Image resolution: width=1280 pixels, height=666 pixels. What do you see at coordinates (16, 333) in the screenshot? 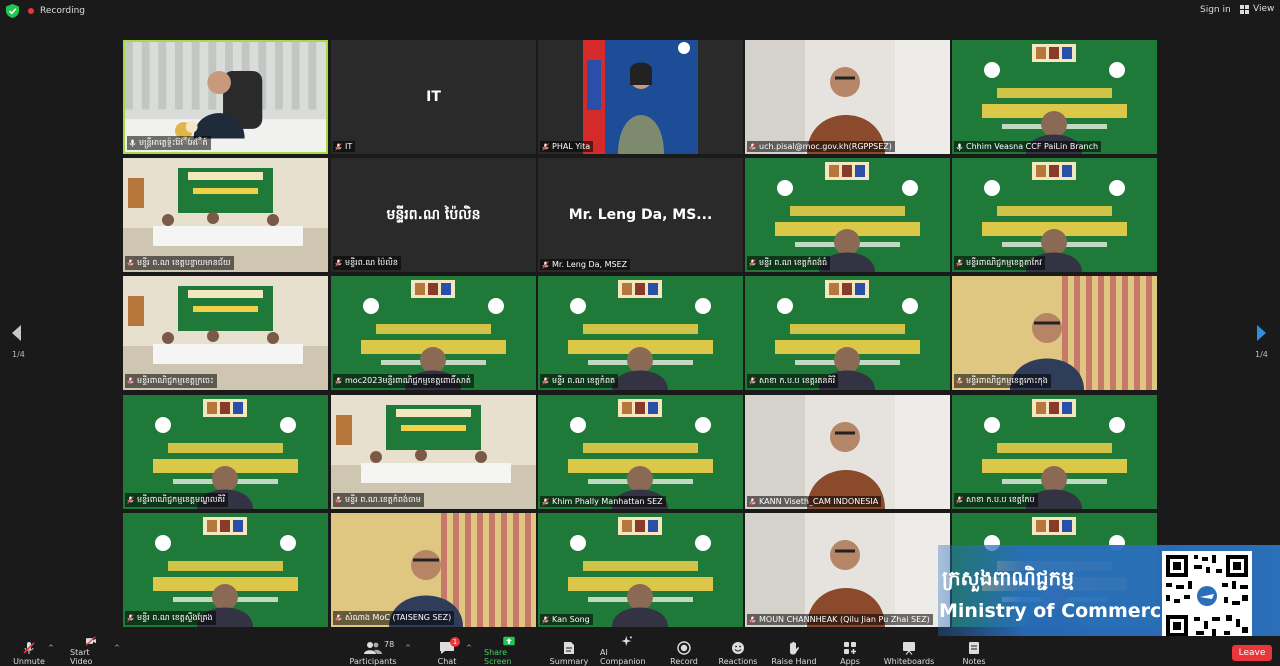
I see `previous-page-icon` at bounding box center [16, 333].